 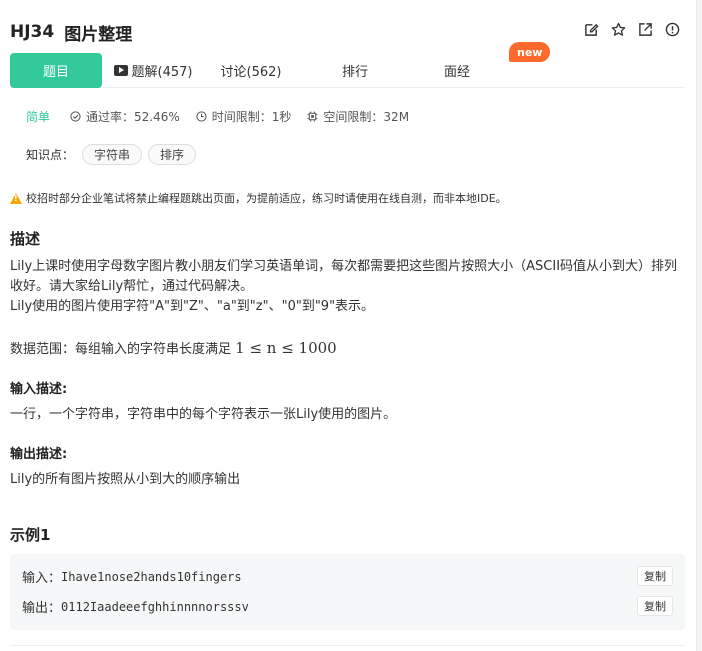 I want to click on space-limit-text: 空间限制：32M, so click(x=366, y=117).